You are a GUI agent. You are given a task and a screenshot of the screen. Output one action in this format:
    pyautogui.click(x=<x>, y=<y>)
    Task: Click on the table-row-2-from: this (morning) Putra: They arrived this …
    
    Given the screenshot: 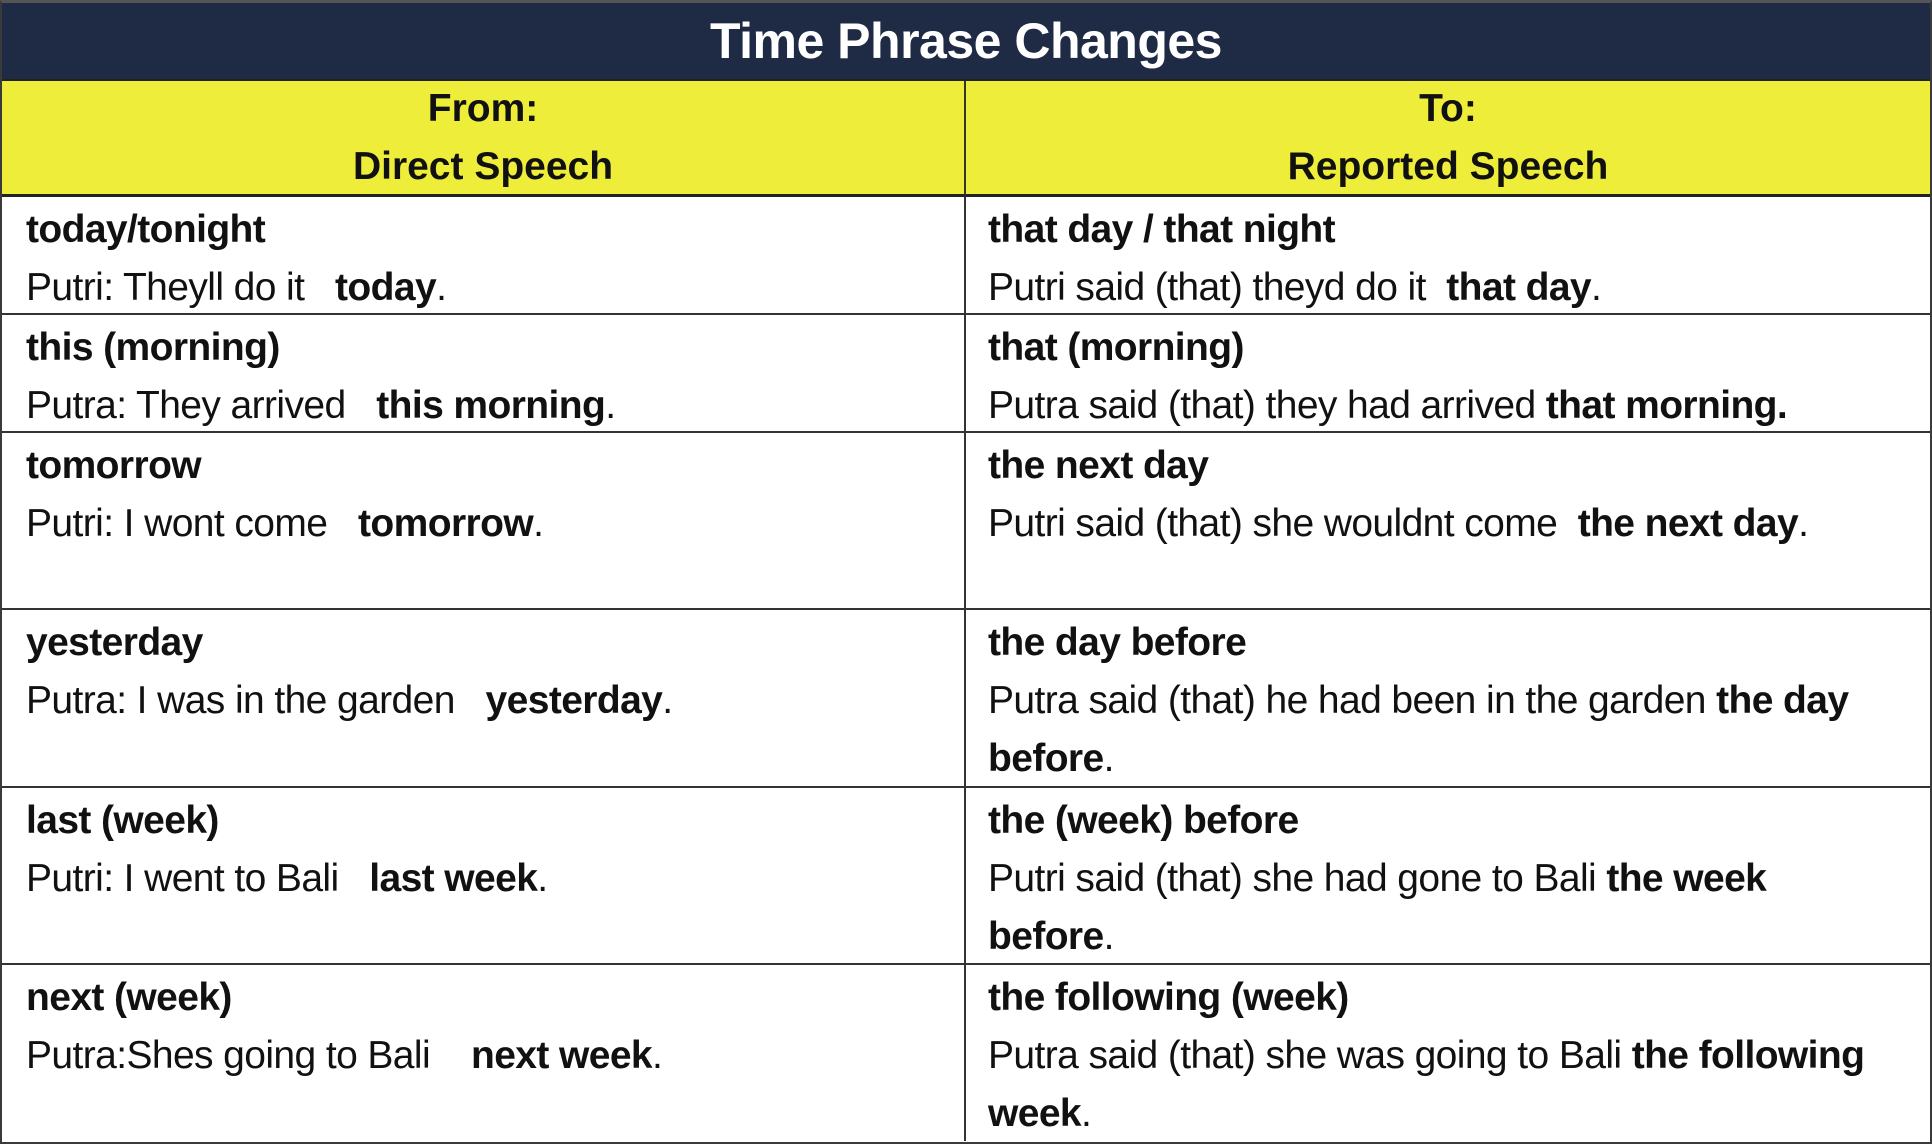 What is the action you would take?
    pyautogui.click(x=484, y=374)
    